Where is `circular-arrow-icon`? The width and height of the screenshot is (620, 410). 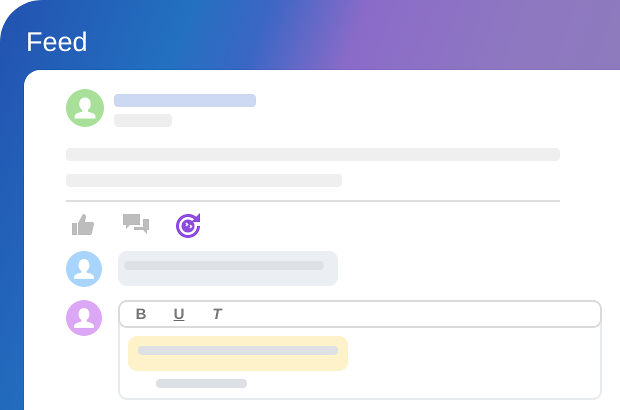 circular-arrow-icon is located at coordinates (188, 225).